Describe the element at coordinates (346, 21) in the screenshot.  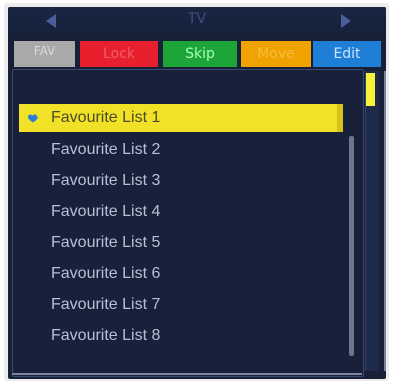
I see `arrow-right-icon` at that location.